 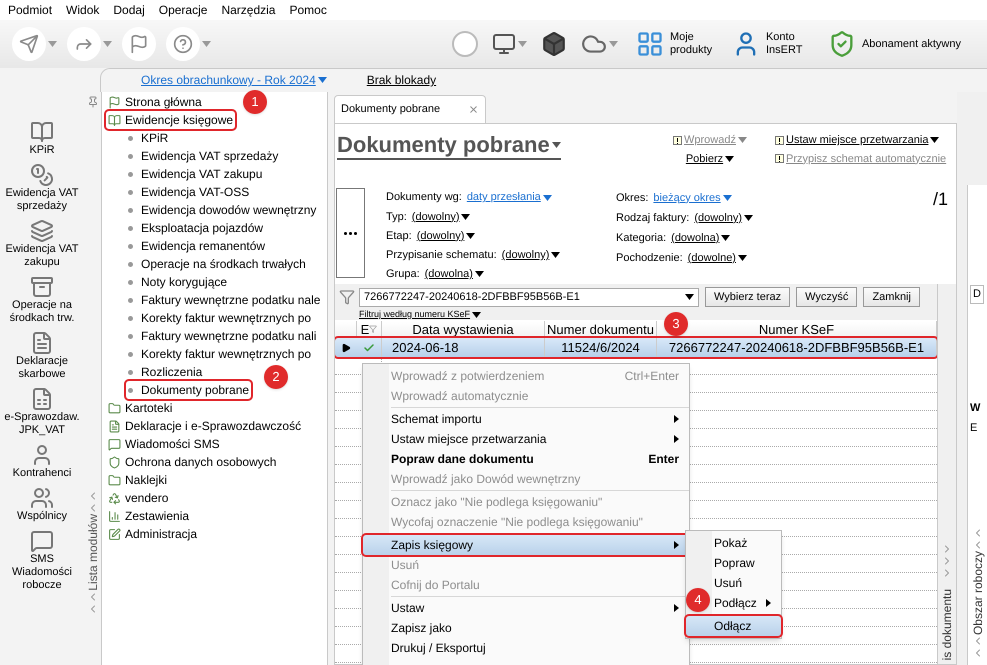 I want to click on tree-item: Strona główna, so click(x=155, y=102).